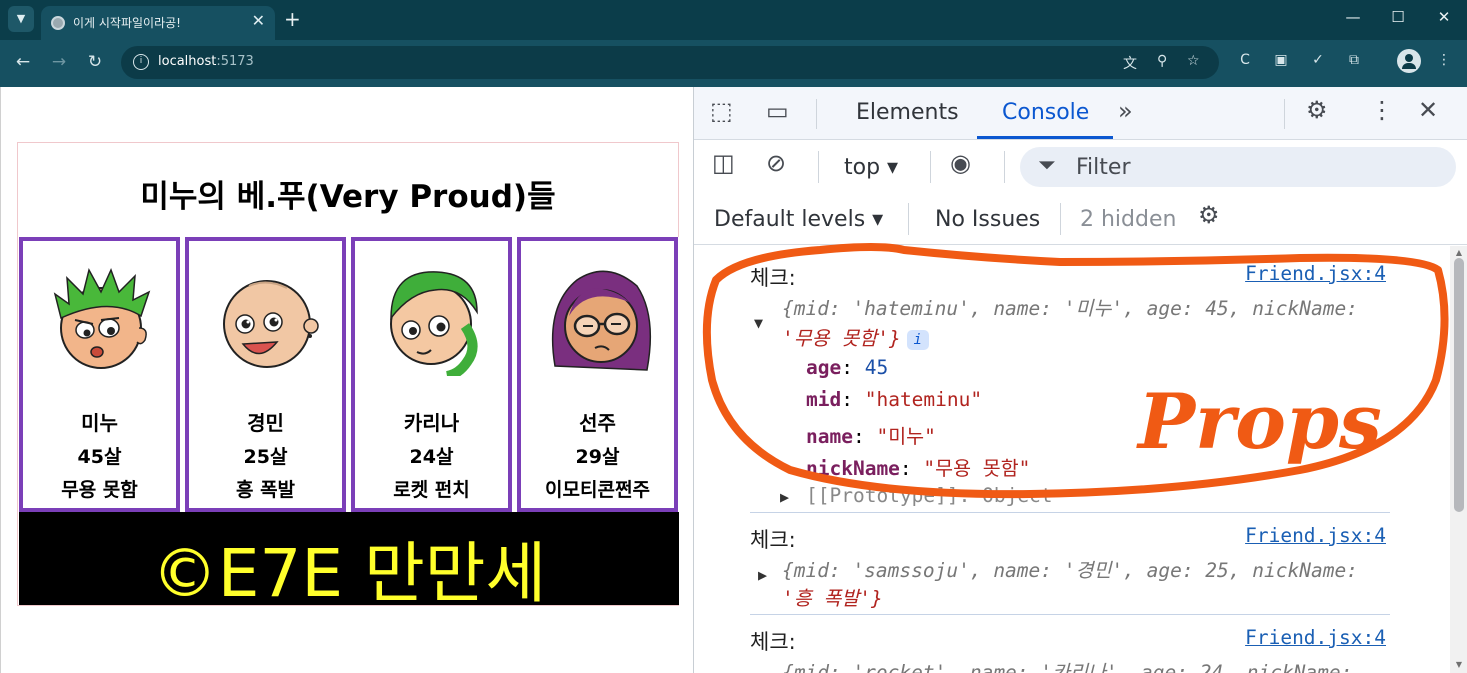  I want to click on extension-check-icon: ✓, so click(1318, 60).